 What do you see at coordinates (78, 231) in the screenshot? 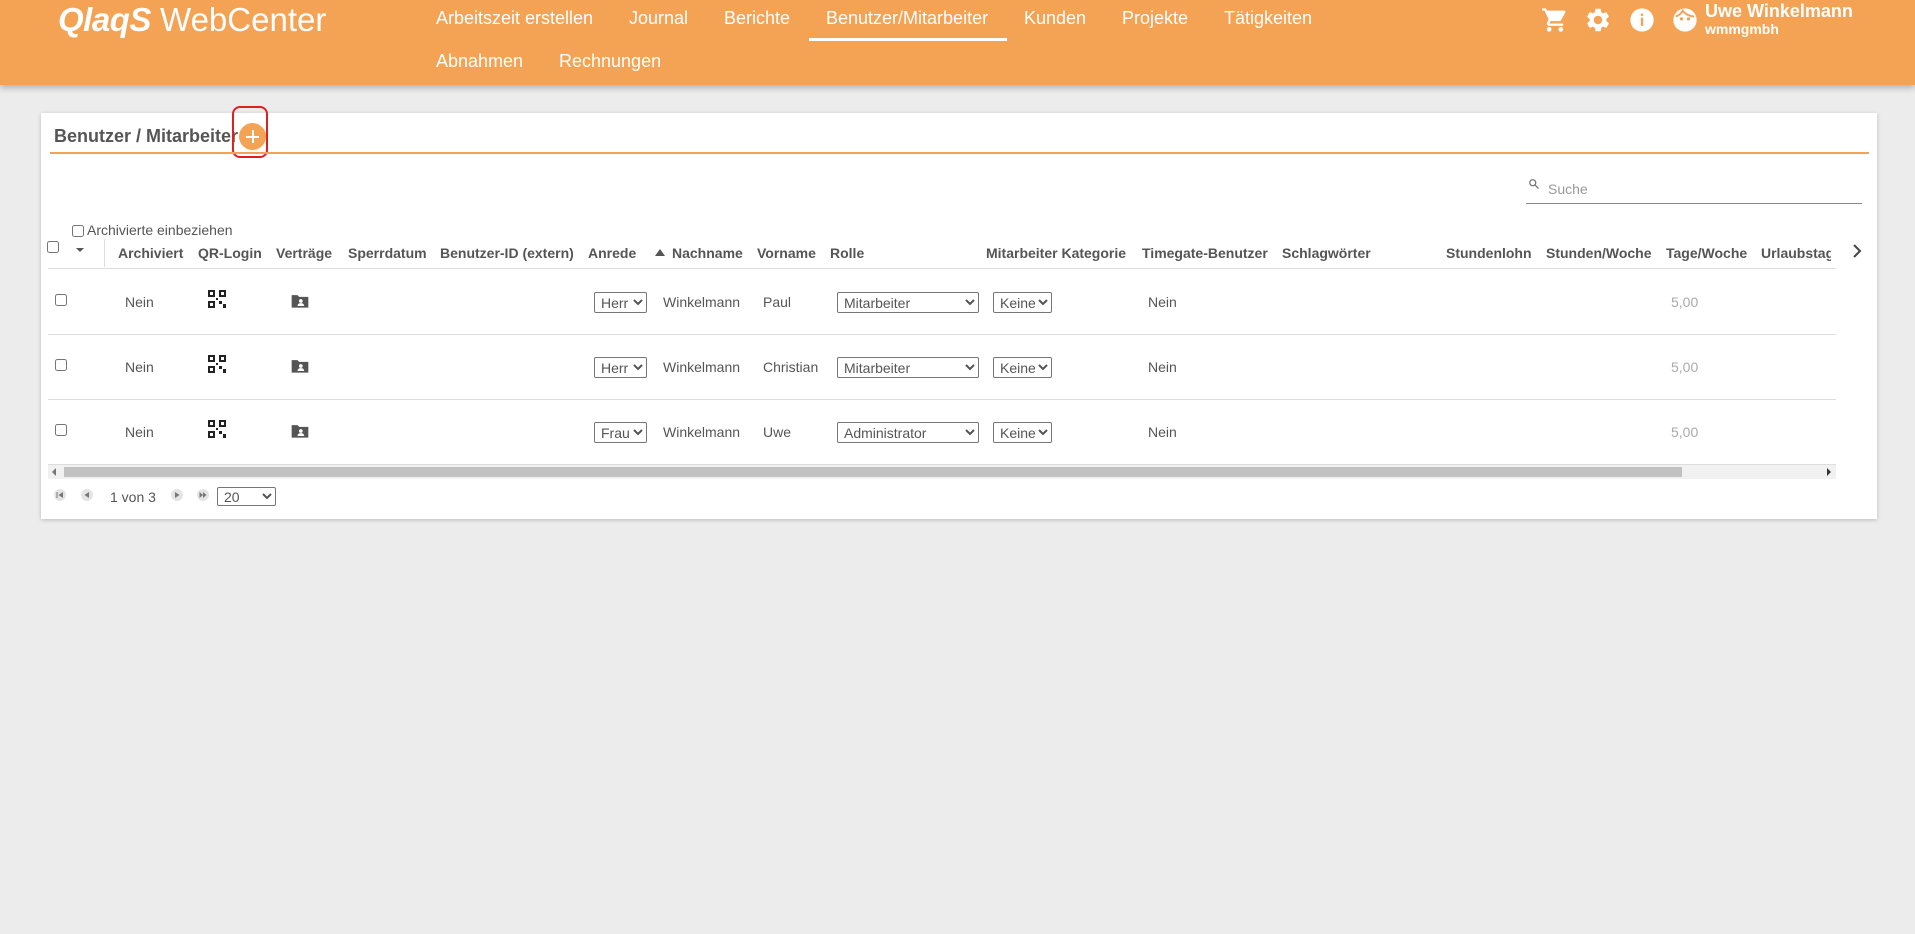
I see `include-archived-checkbox` at bounding box center [78, 231].